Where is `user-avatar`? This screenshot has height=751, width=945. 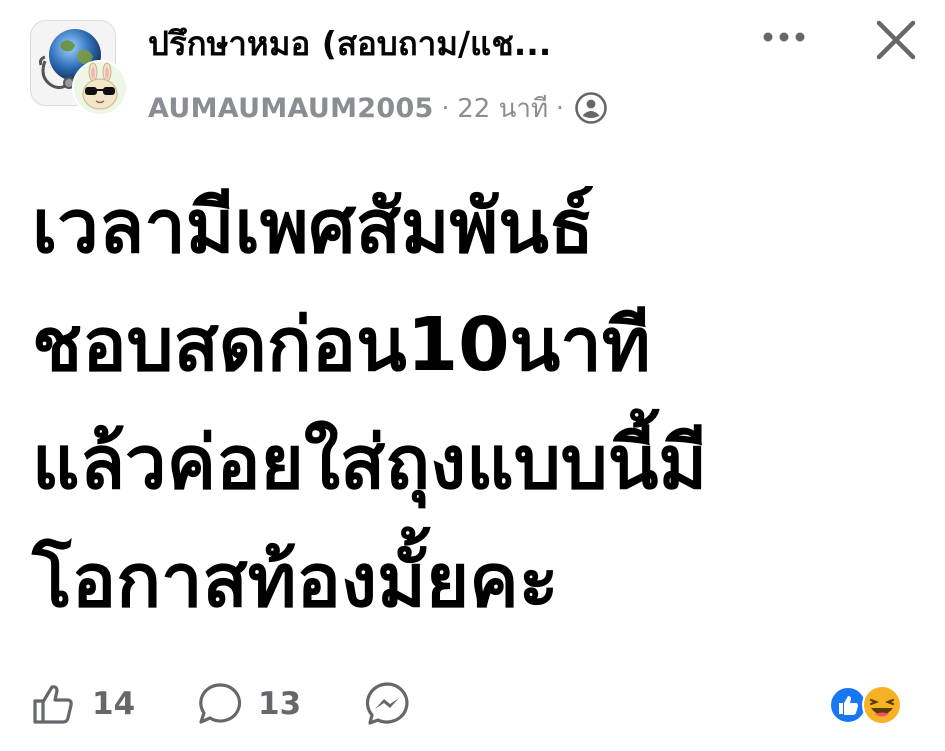 user-avatar is located at coordinates (100, 88).